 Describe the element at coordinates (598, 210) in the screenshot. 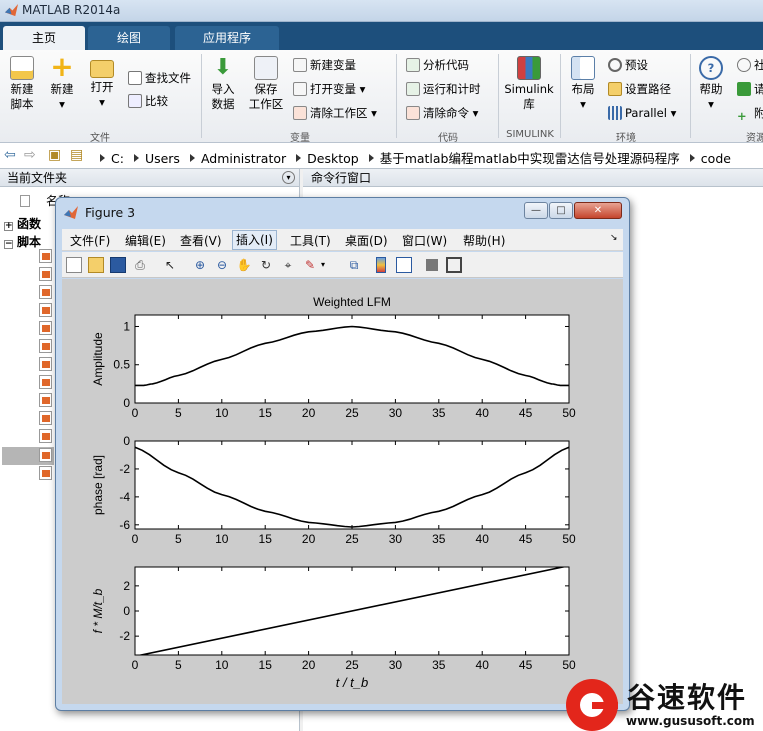

I see `close-button: ✕` at that location.